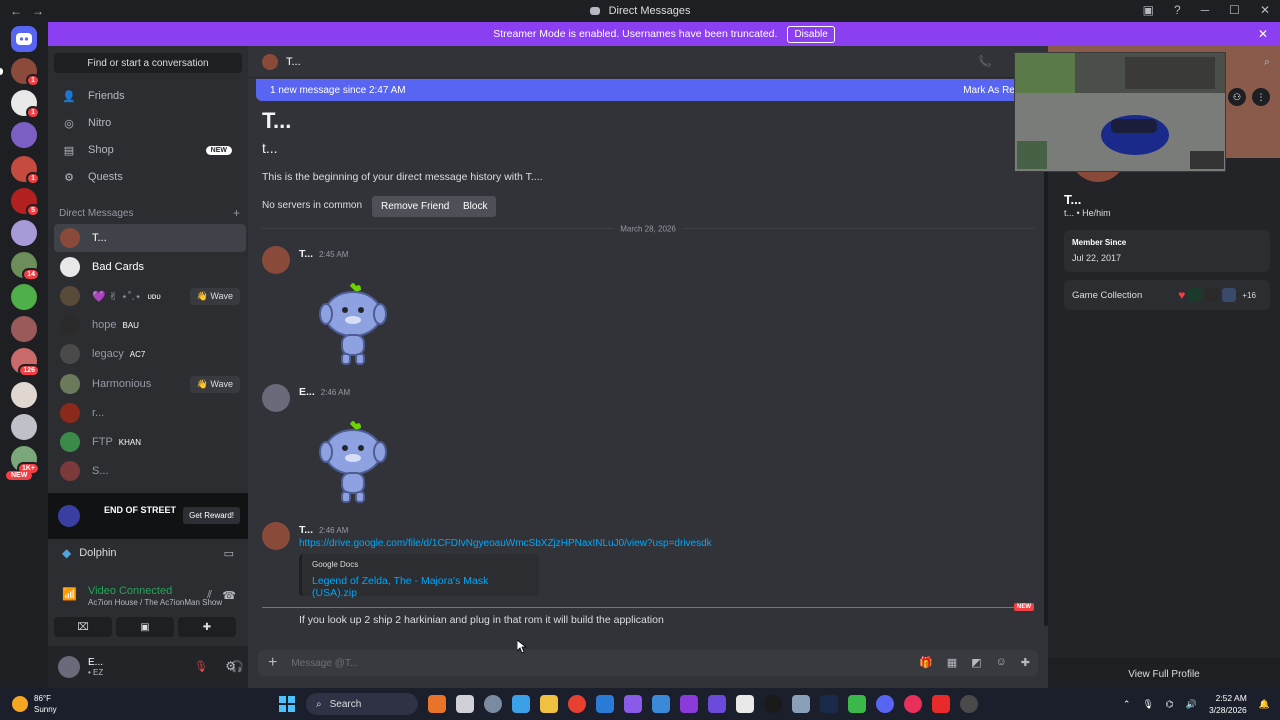 The width and height of the screenshot is (1280, 720). I want to click on steam-icon, so click(829, 704).